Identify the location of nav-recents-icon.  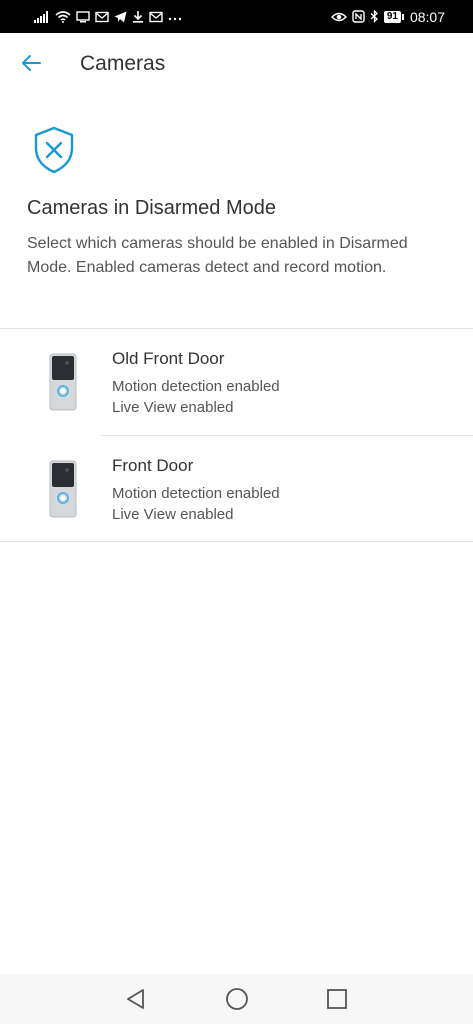
(337, 999).